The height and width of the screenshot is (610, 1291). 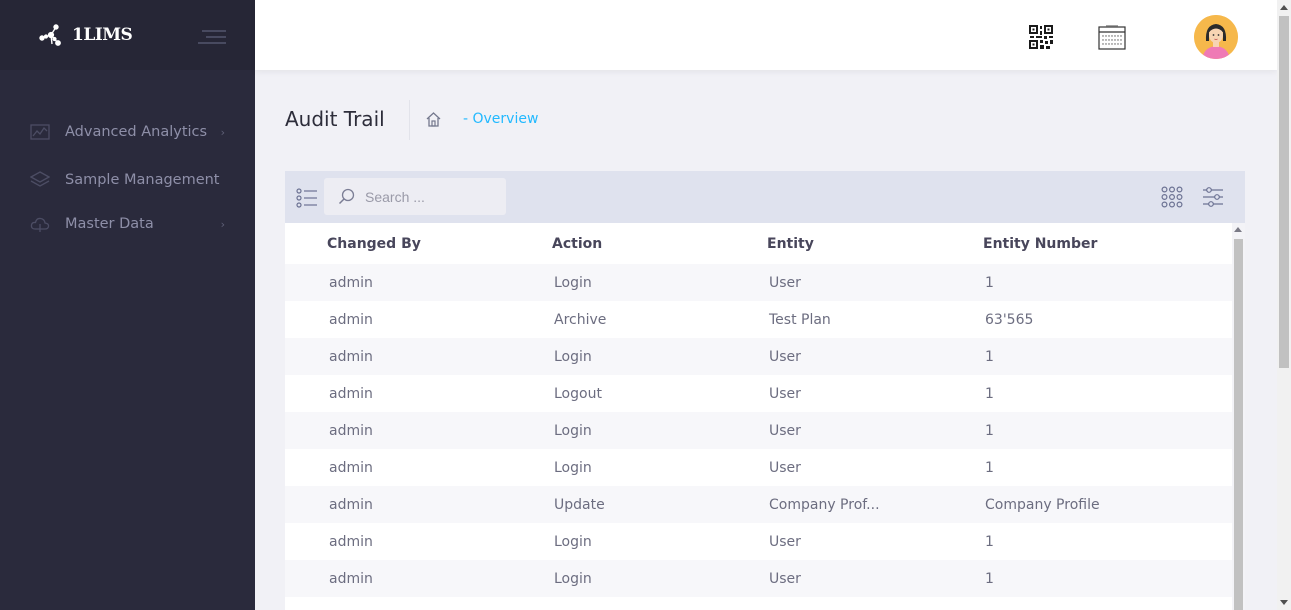 What do you see at coordinates (40, 179) in the screenshot?
I see `layers-icon` at bounding box center [40, 179].